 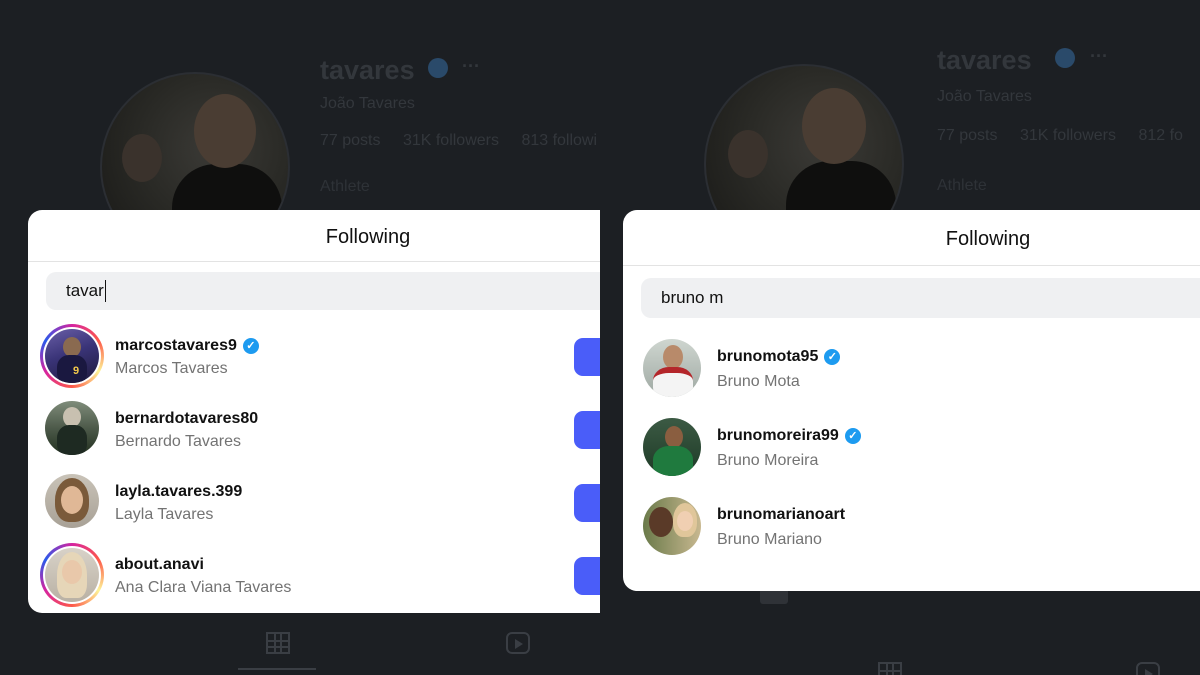 I want to click on full-name: Marcos Tavares, so click(x=171, y=368).